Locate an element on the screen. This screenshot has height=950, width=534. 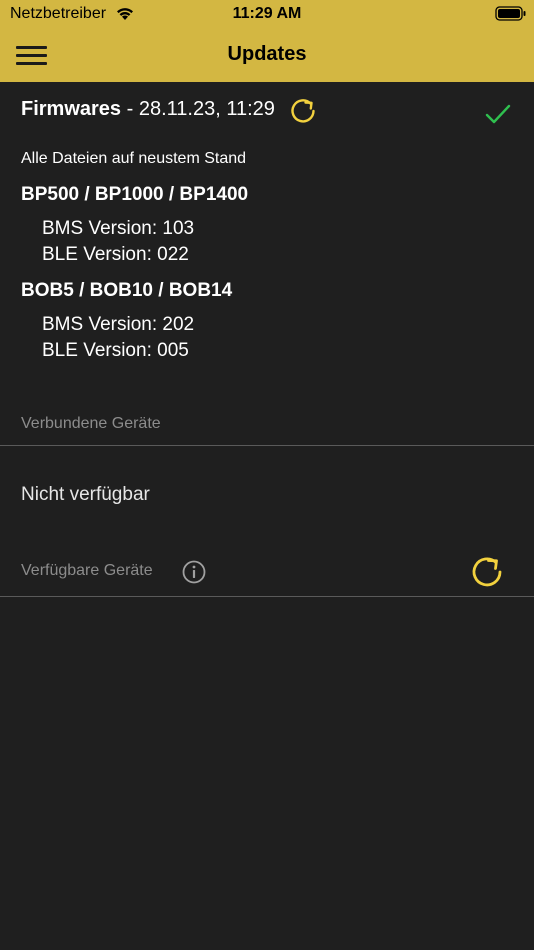
firmware-group-title: BOB5 / BOB10 / BOB14 is located at coordinates (127, 290).